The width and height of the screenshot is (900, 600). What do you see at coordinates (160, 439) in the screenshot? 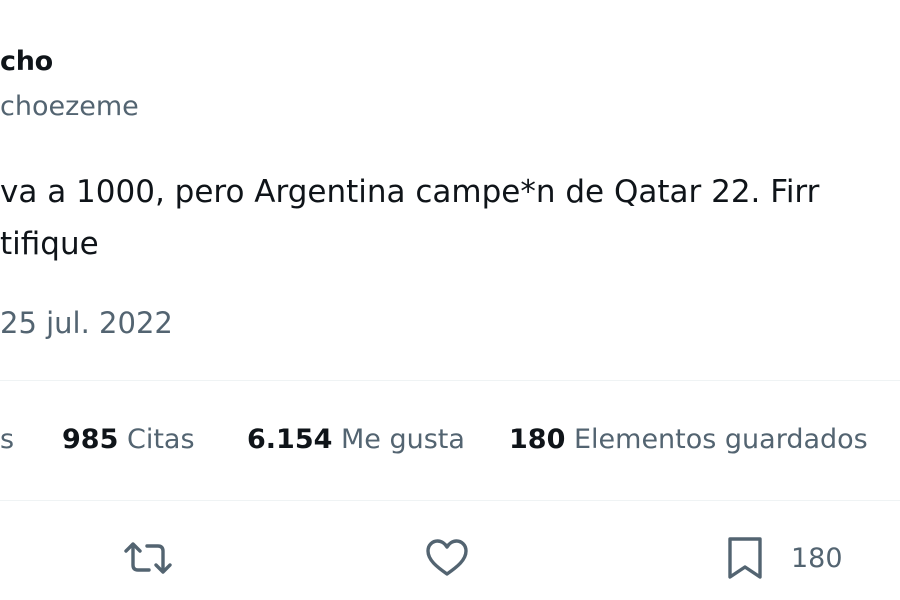
I see `quotes-label: Citas` at bounding box center [160, 439].